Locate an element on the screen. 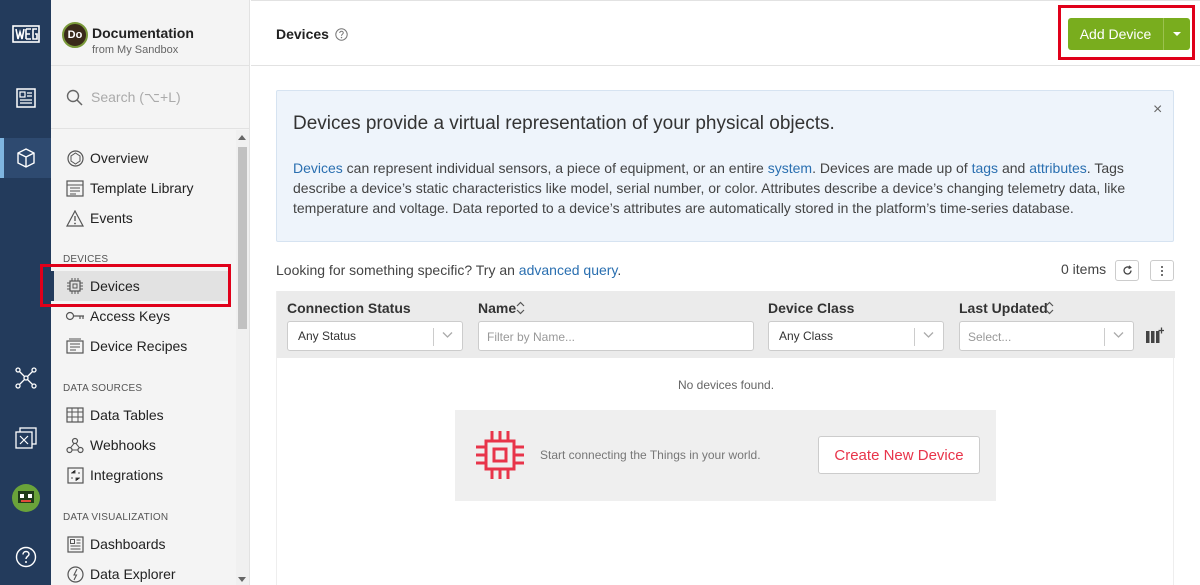  sidebar-item-template-library: Template Library is located at coordinates (140, 188).